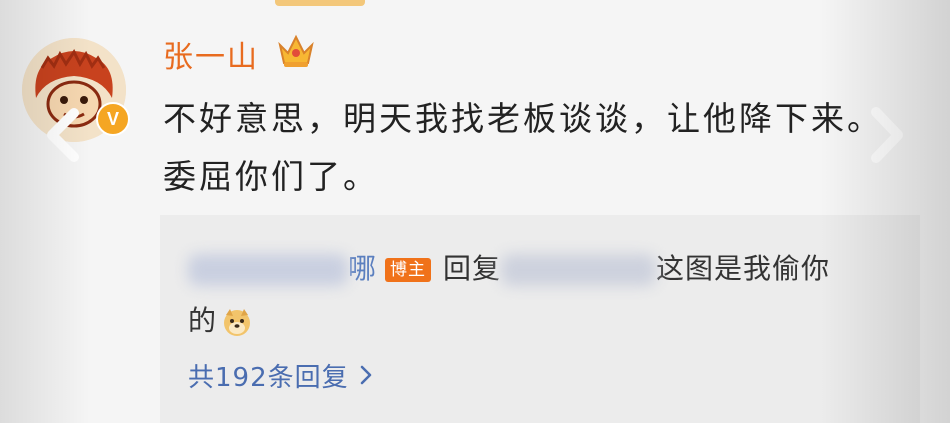 This screenshot has width=950, height=423. What do you see at coordinates (268, 378) in the screenshot?
I see `more-replies-label: 共192条回复` at bounding box center [268, 378].